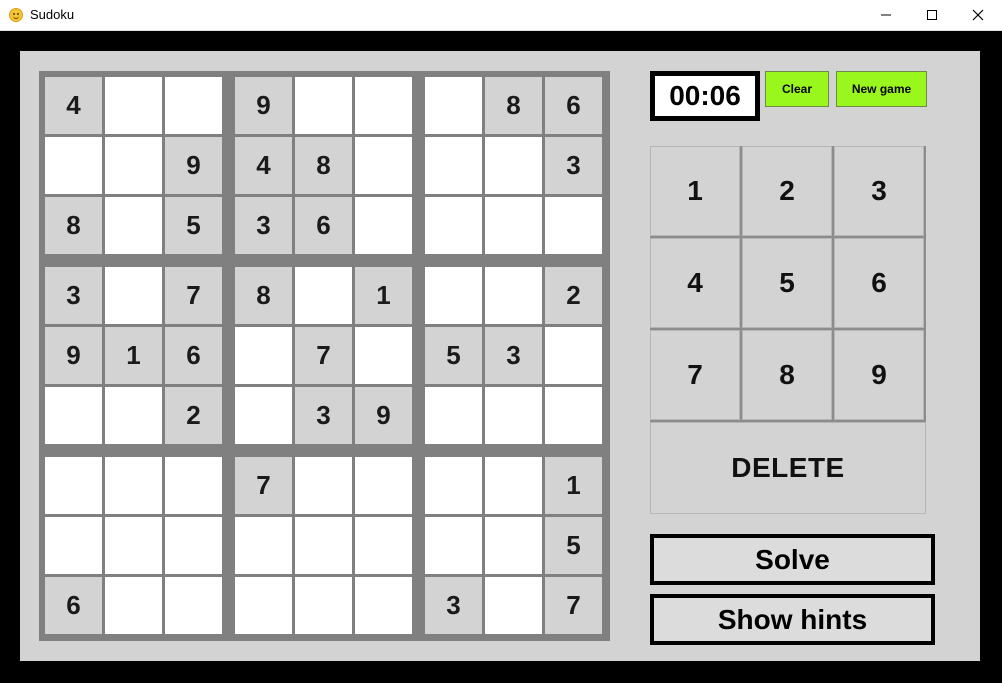 The image size is (1002, 683). I want to click on number-key: 9, so click(879, 375).